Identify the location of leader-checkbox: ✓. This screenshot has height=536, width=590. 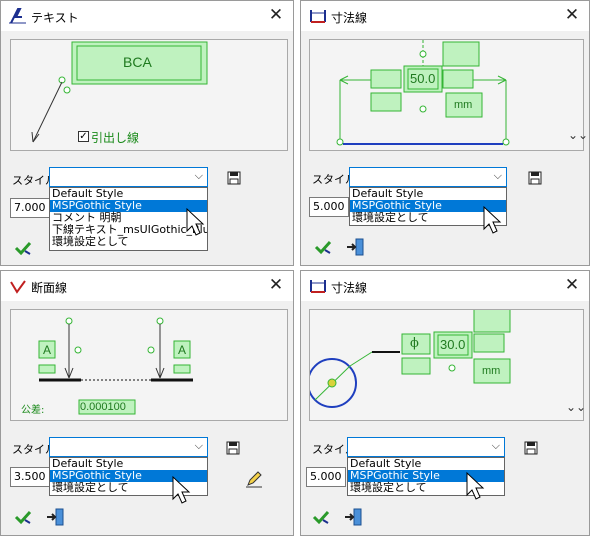
(83, 136).